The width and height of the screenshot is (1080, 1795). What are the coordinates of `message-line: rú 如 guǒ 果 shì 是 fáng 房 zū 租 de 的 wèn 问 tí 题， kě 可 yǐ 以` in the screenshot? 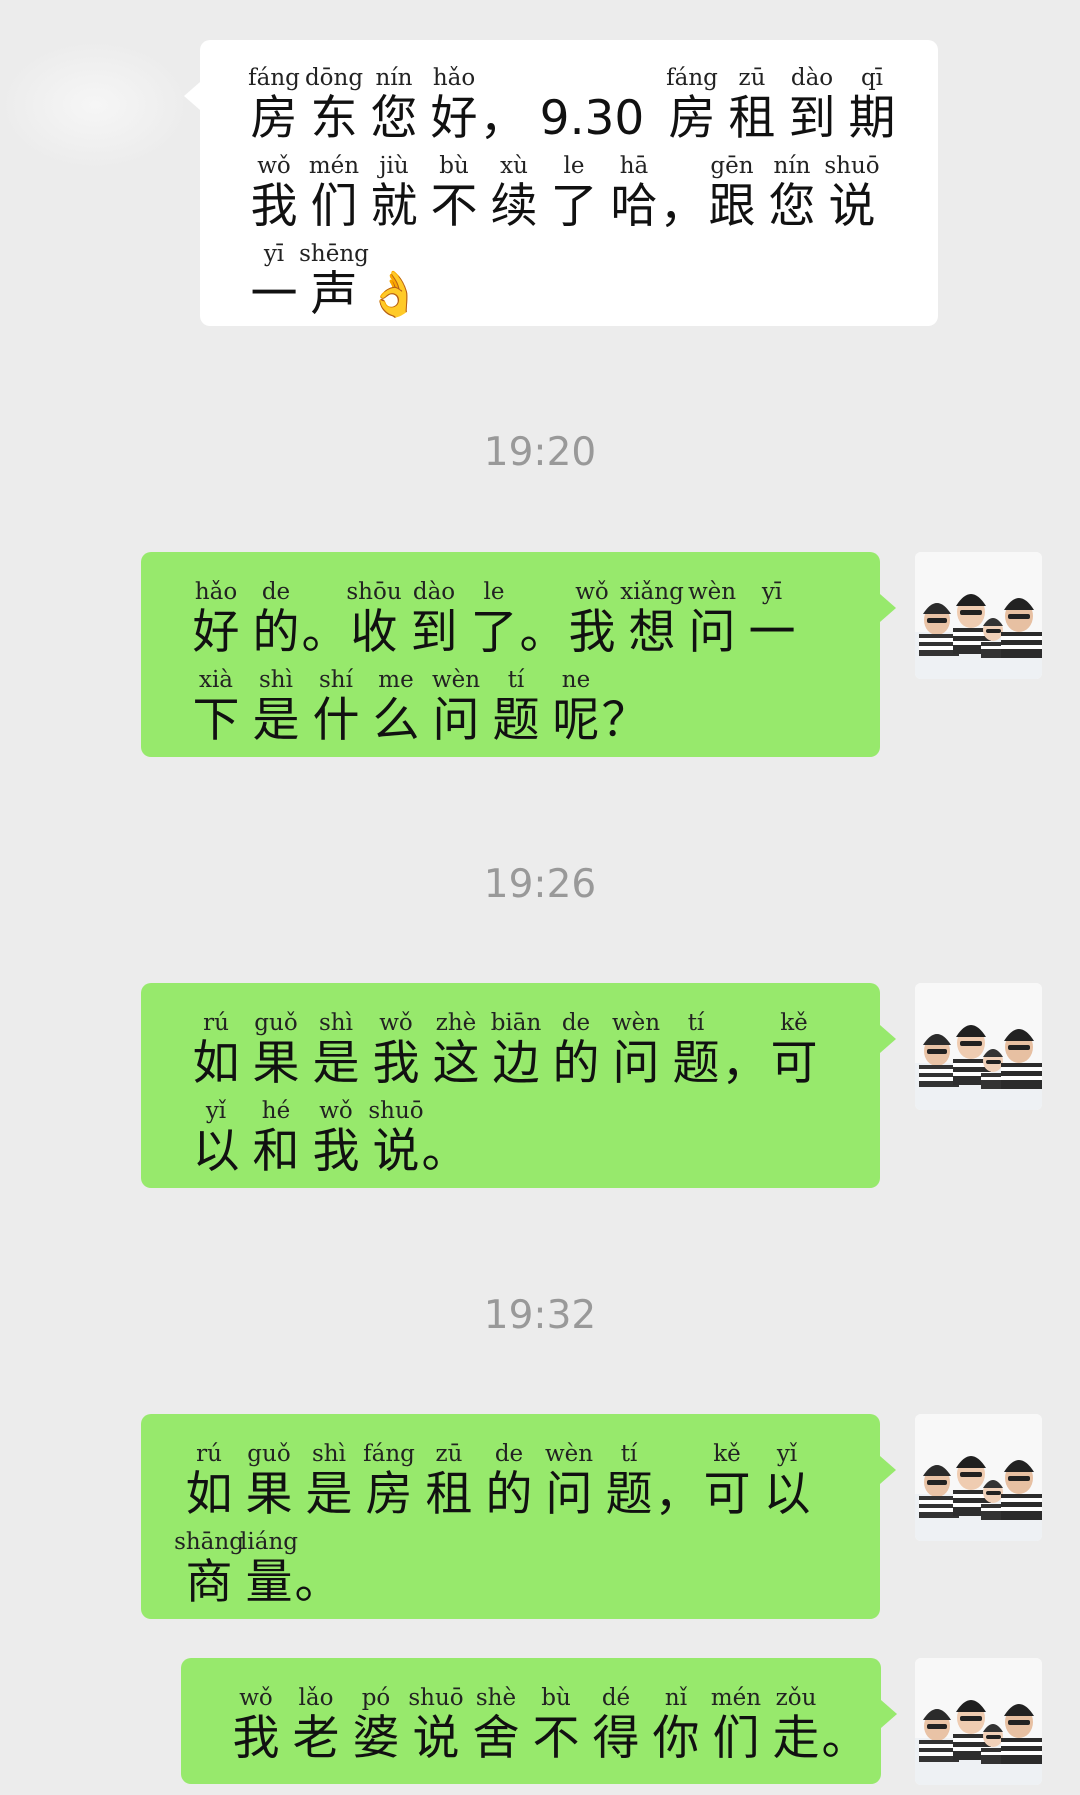 It's located at (529, 1481).